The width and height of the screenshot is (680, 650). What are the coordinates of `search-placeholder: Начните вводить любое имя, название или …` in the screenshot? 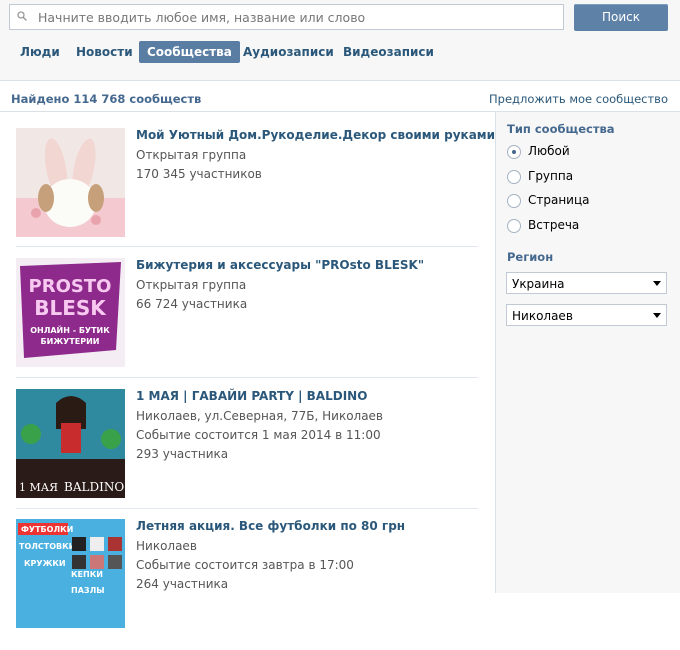 It's located at (202, 17).